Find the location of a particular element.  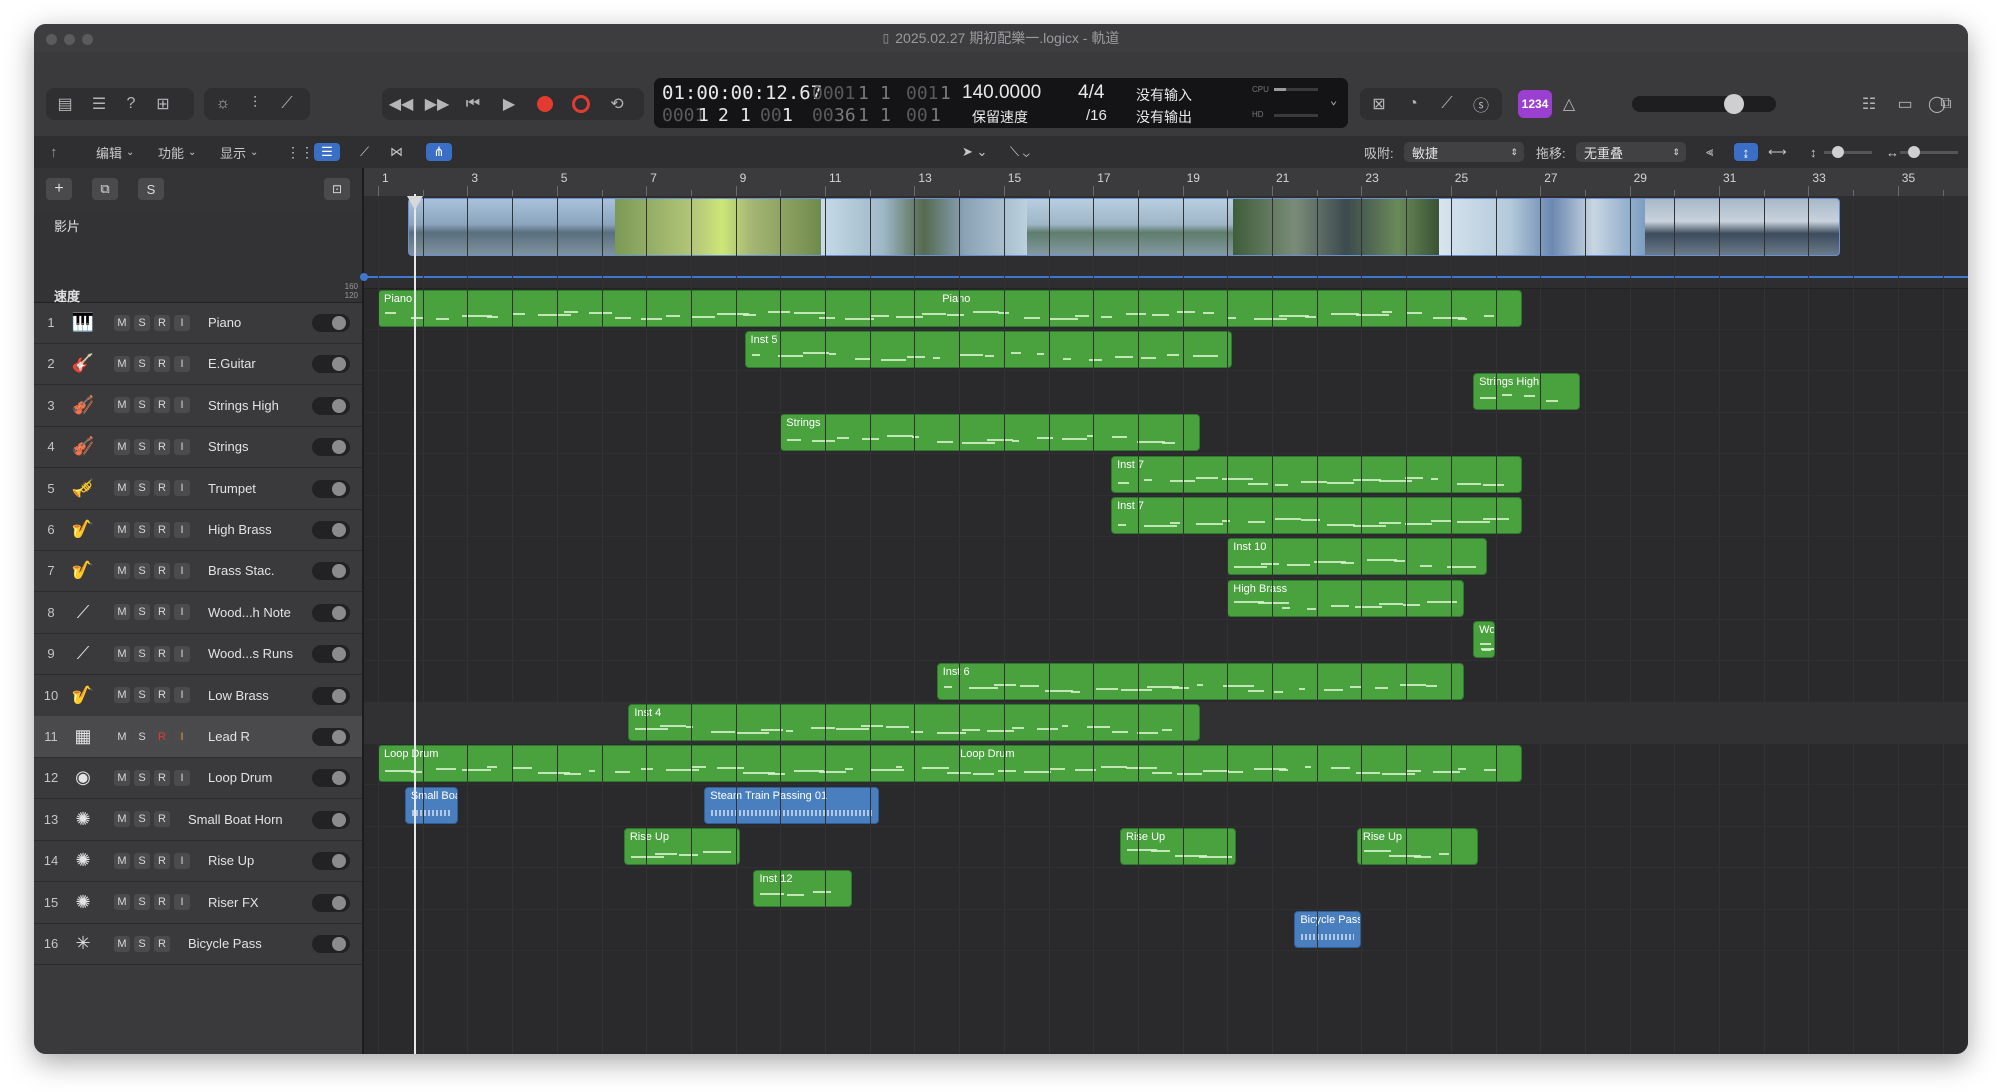

region-strings-high: Strings High is located at coordinates (1527, 391).